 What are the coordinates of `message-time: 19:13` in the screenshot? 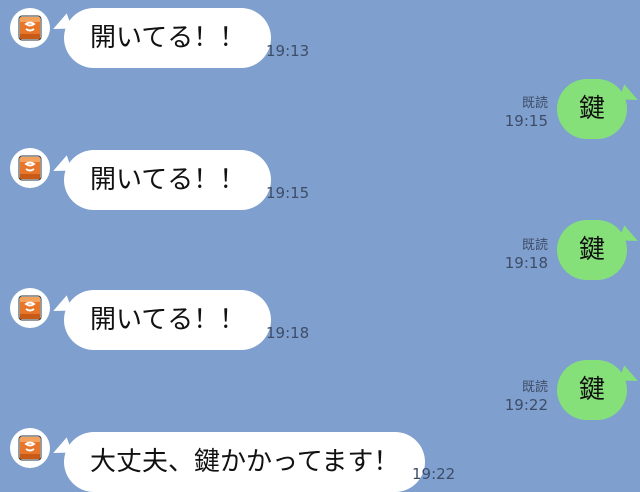 It's located at (288, 51).